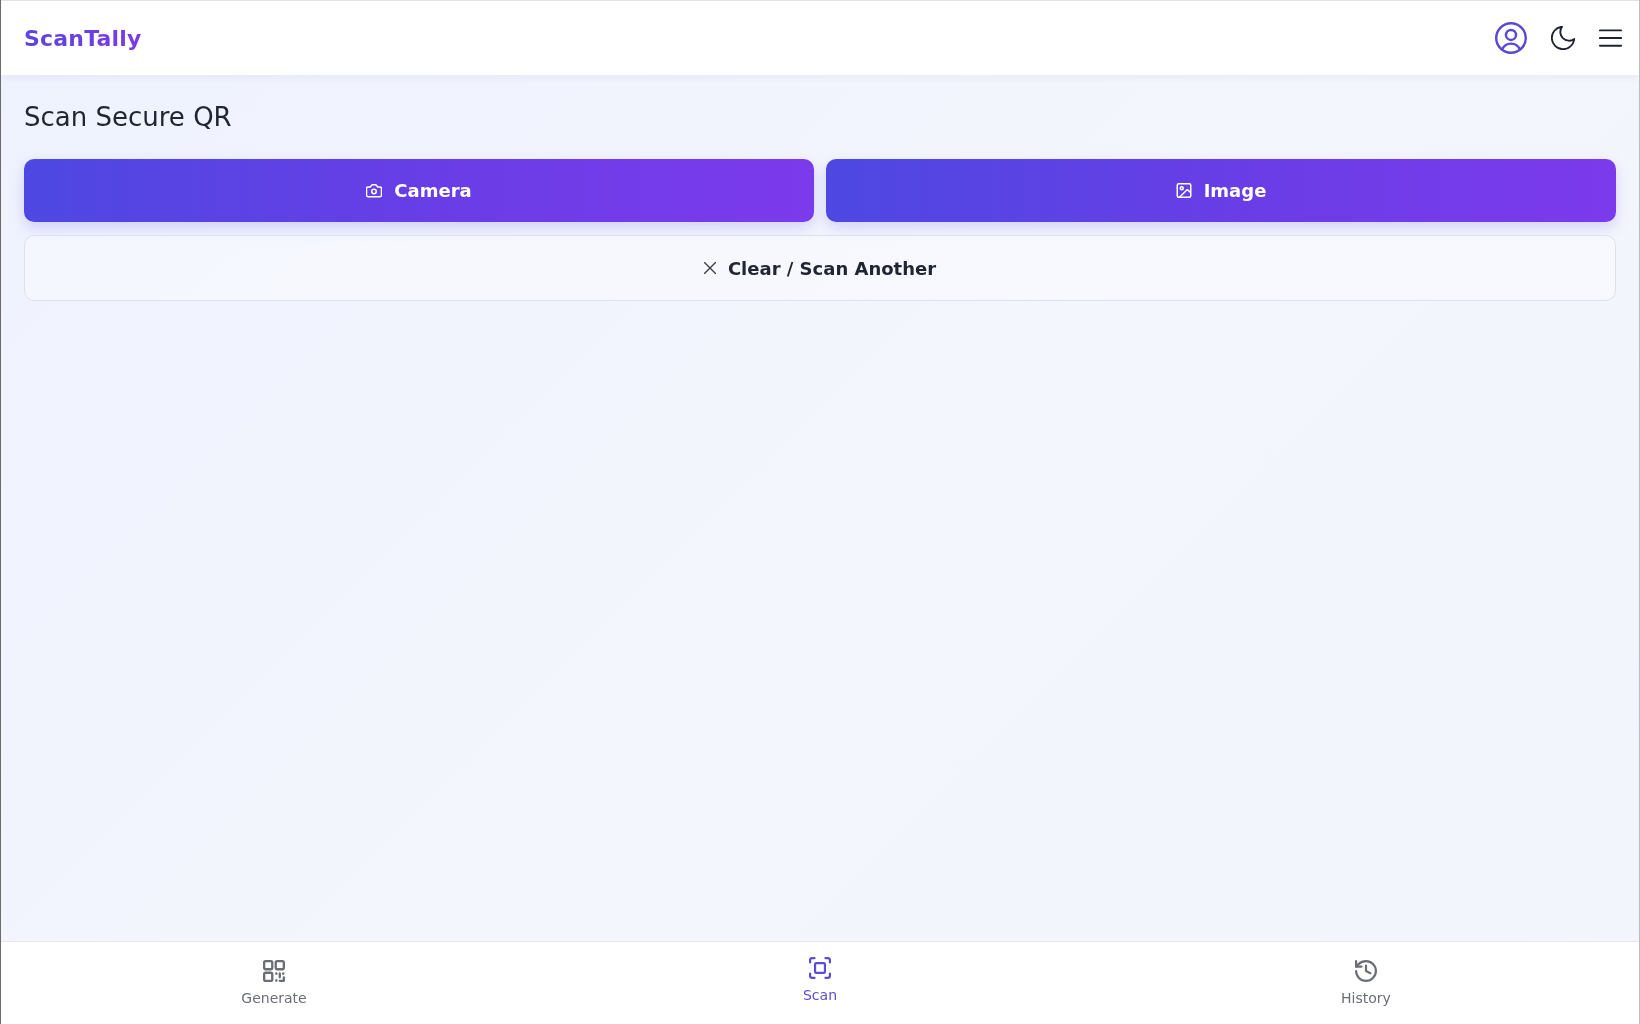 The height and width of the screenshot is (1024, 1640). Describe the element at coordinates (820, 268) in the screenshot. I see `clear-scan-button: Clear / Scan Another` at that location.